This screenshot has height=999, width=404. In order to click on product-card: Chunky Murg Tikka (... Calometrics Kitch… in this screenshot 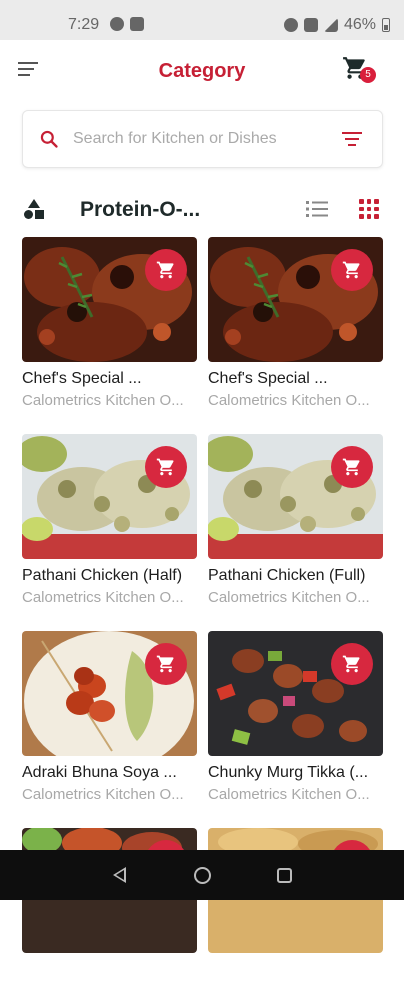, I will do `click(295, 717)`.